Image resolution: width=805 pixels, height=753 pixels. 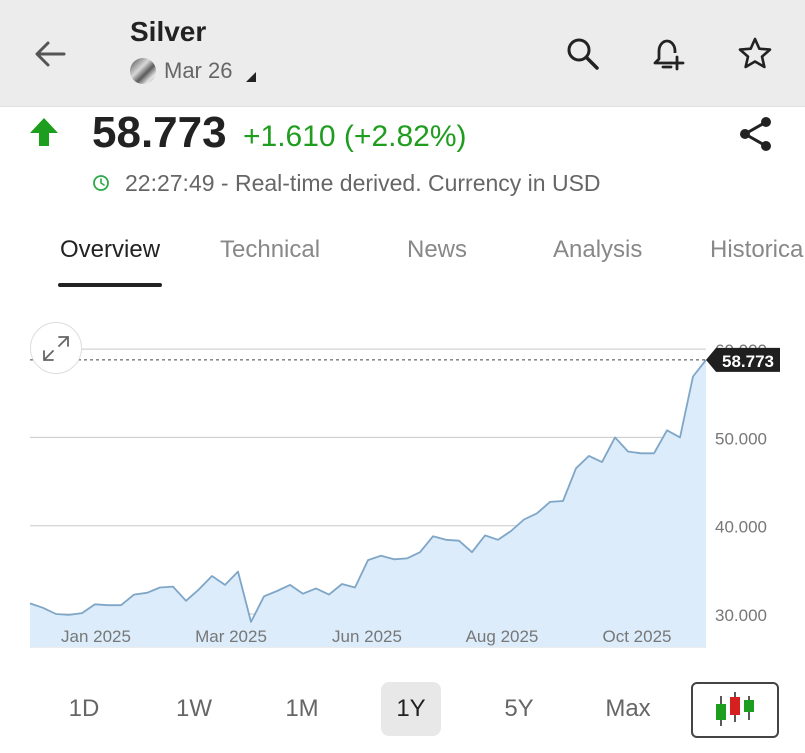 What do you see at coordinates (101, 183) in the screenshot?
I see `clock-icon` at bounding box center [101, 183].